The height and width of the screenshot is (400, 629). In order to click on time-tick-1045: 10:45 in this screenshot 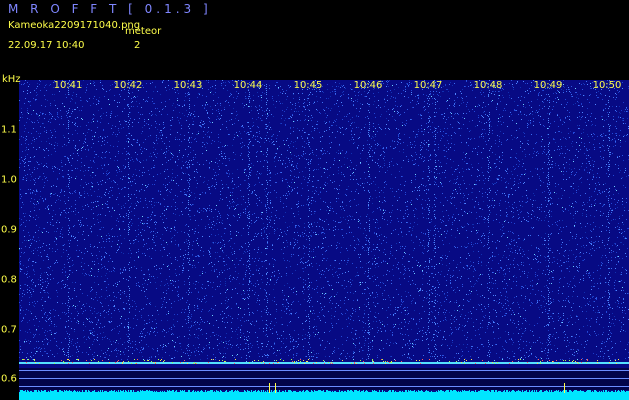, I will do `click(308, 85)`.